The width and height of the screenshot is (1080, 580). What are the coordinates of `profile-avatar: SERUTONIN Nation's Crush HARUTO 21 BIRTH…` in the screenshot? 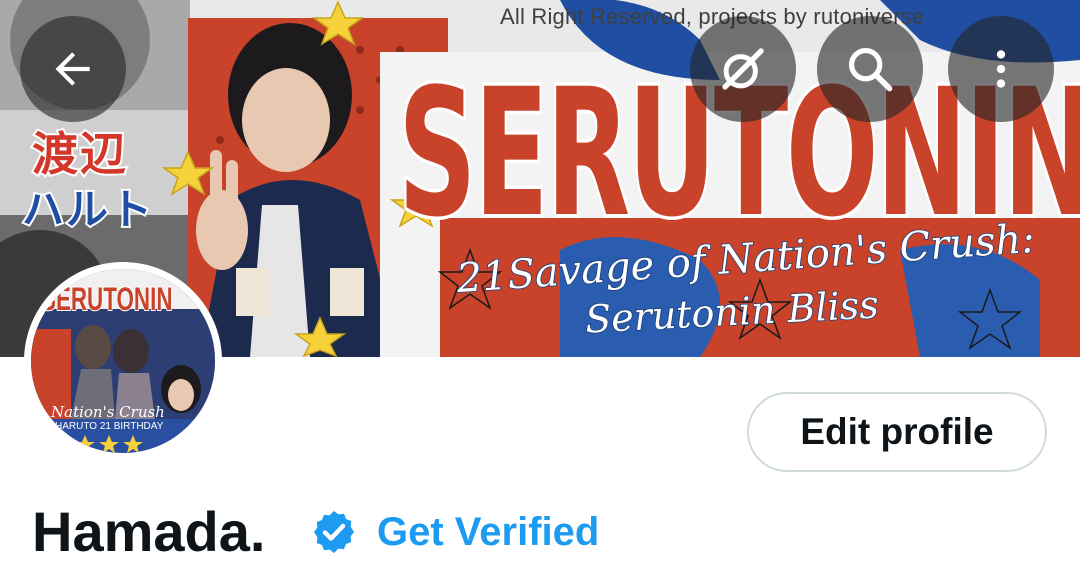 It's located at (123, 361).